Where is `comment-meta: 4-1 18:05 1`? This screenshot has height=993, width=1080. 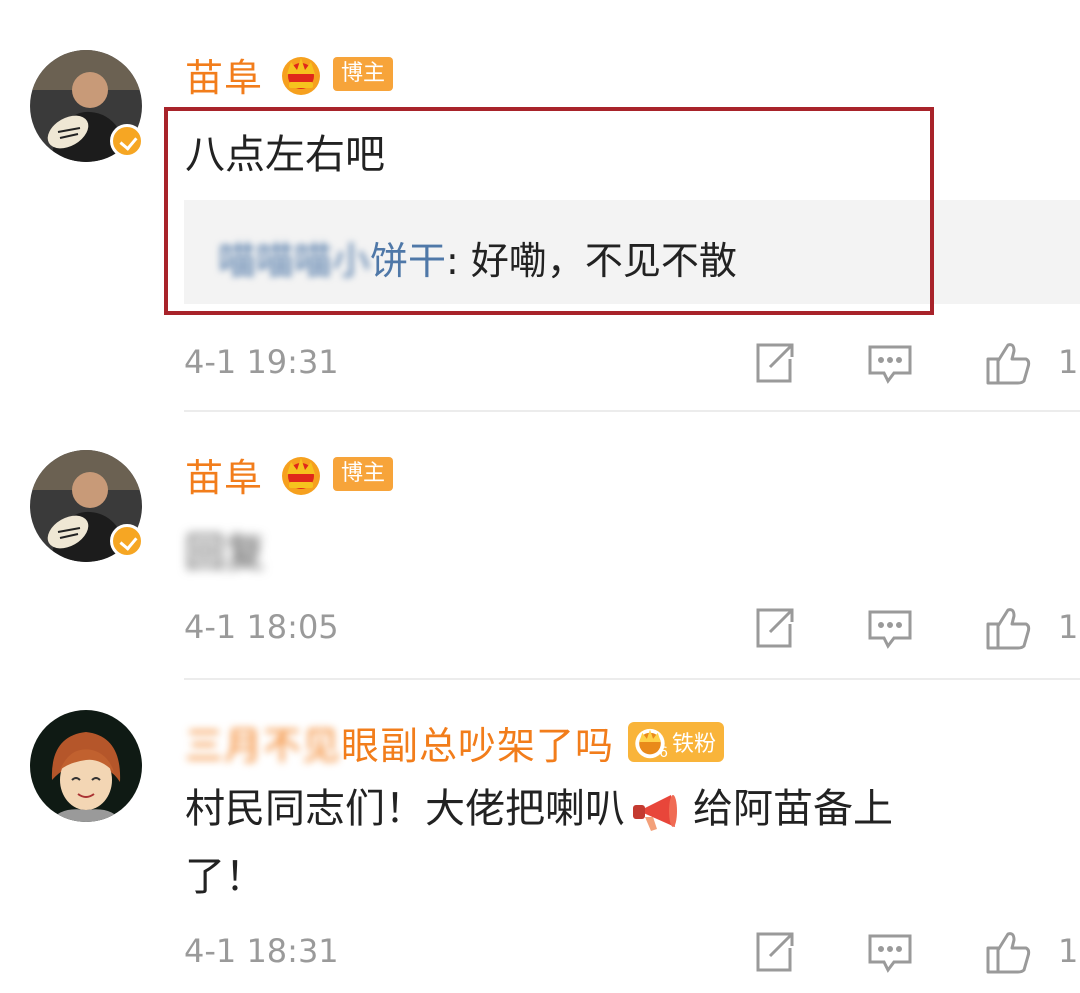
comment-meta: 4-1 18:05 1 is located at coordinates (632, 628).